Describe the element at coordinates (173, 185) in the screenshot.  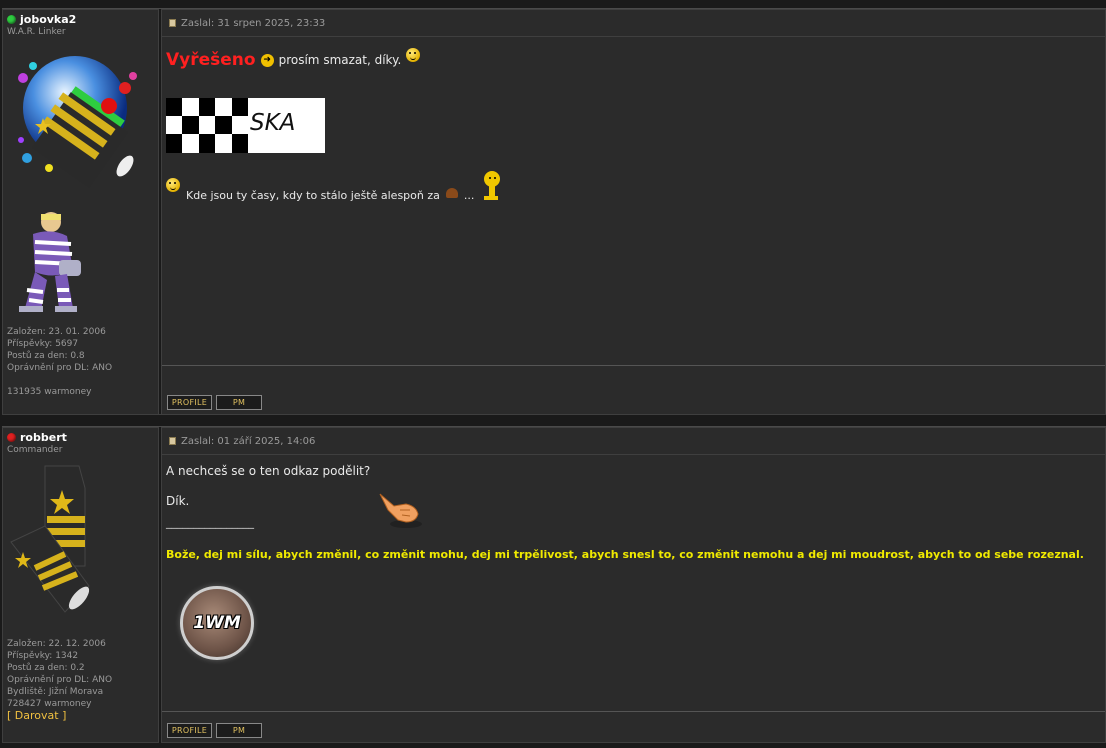
I see `sad-smiley-icon` at that location.